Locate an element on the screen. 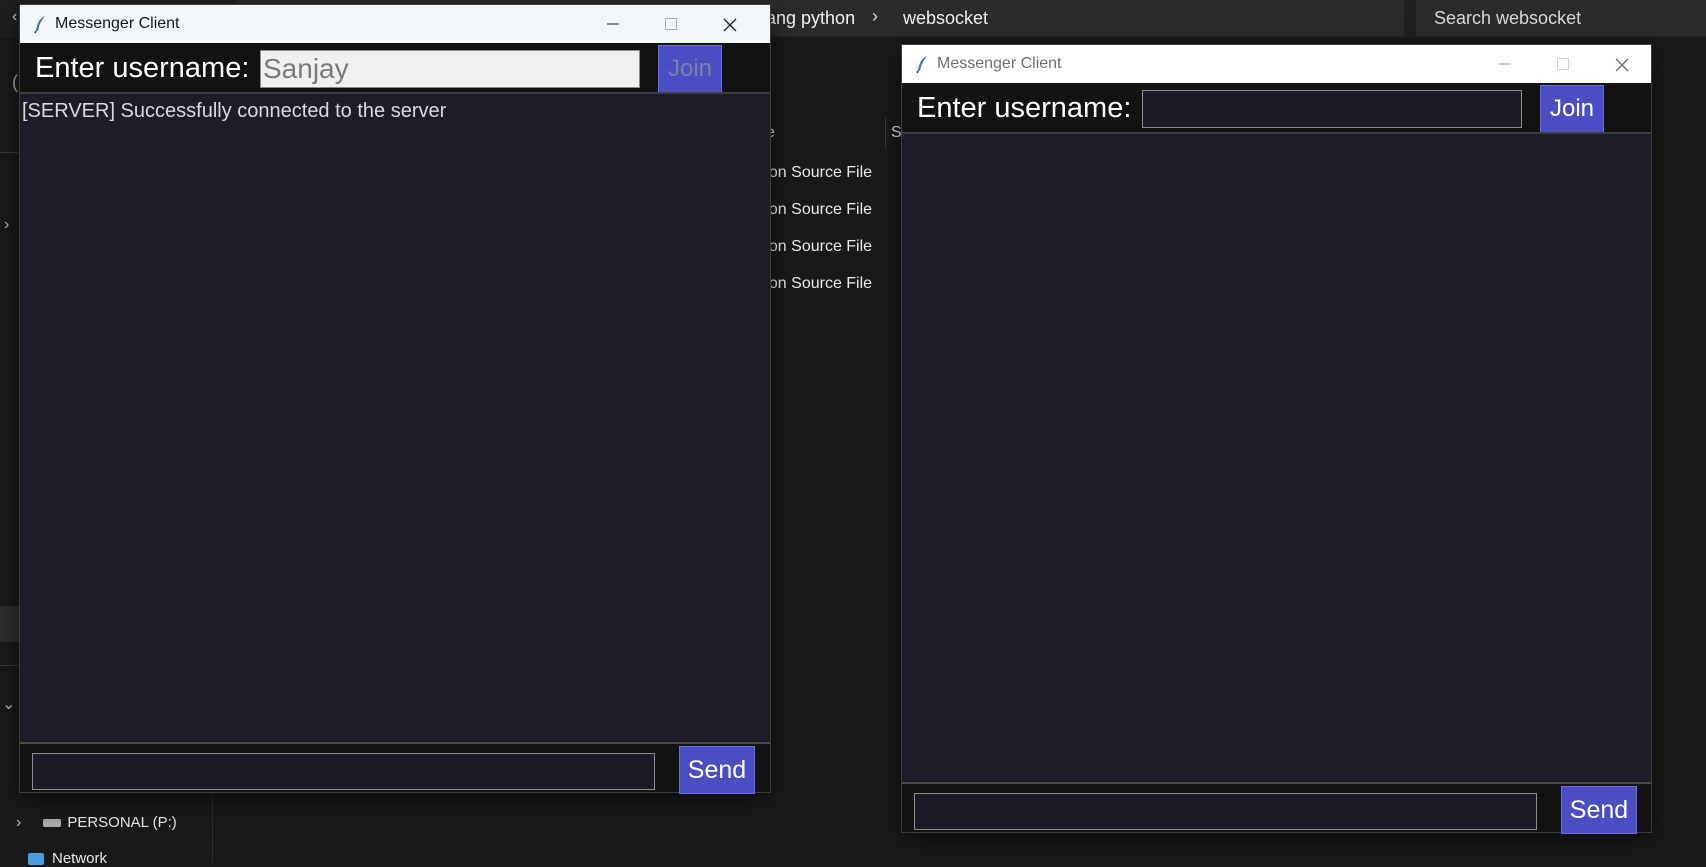 Image resolution: width=1706 pixels, height=867 pixels. drive-label: PERSONAL (P:) is located at coordinates (122, 822).